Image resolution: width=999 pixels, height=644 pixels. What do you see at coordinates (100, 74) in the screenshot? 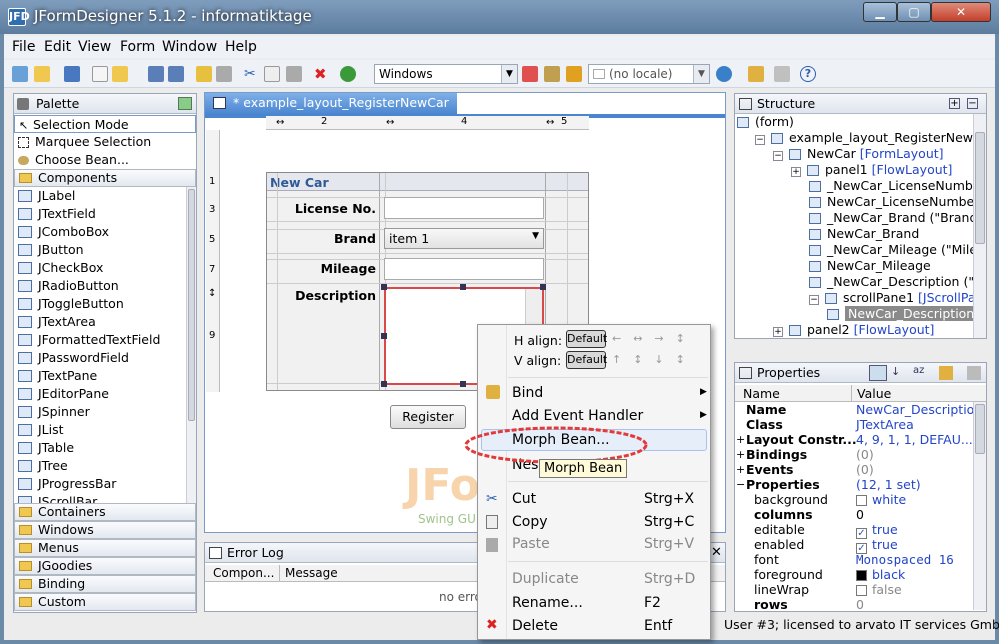
I see `new-file-icon` at bounding box center [100, 74].